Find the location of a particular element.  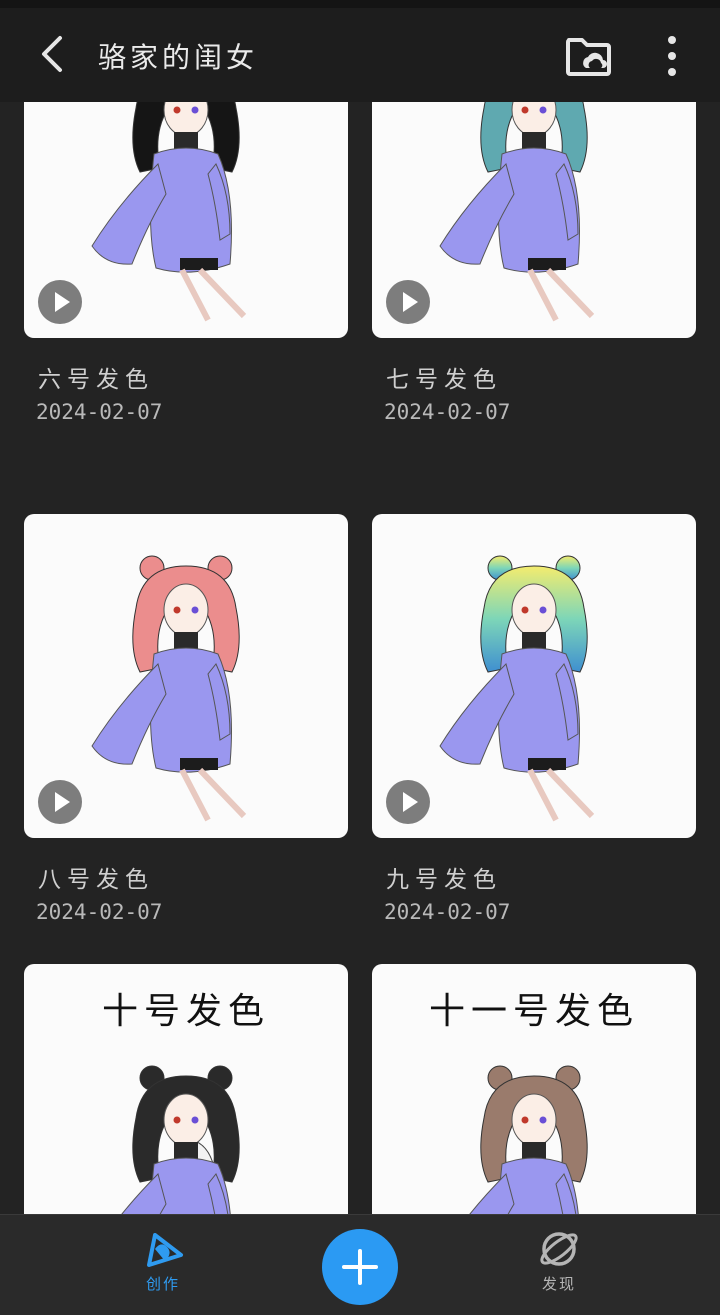

artwork-card: 六号发色 2024-02-07 is located at coordinates (186, 263).